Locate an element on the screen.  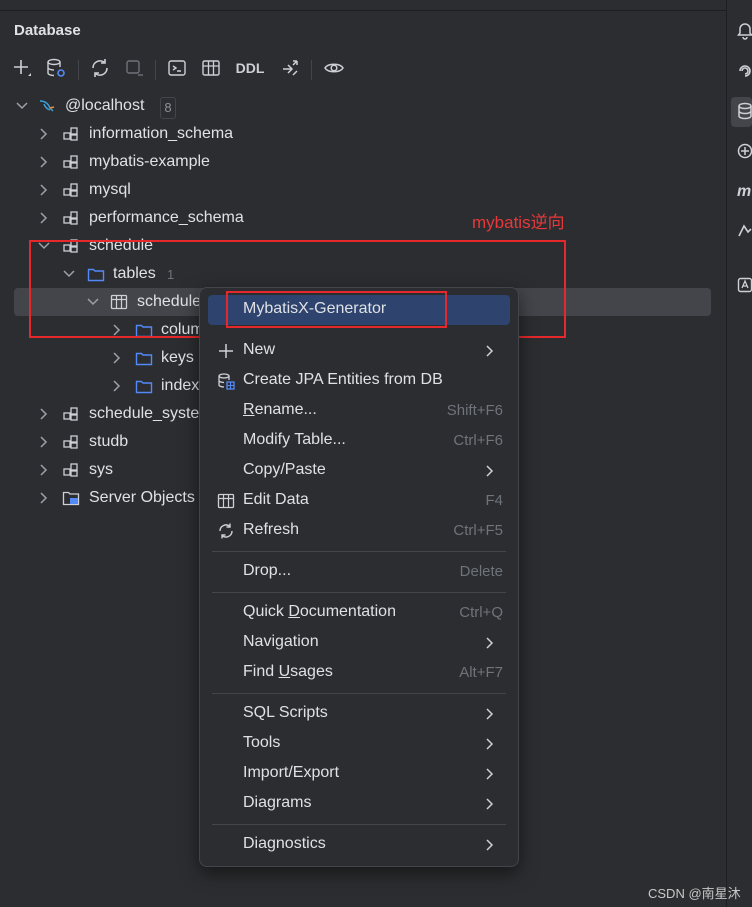
database-tool-icon is located at coordinates (744, 112).